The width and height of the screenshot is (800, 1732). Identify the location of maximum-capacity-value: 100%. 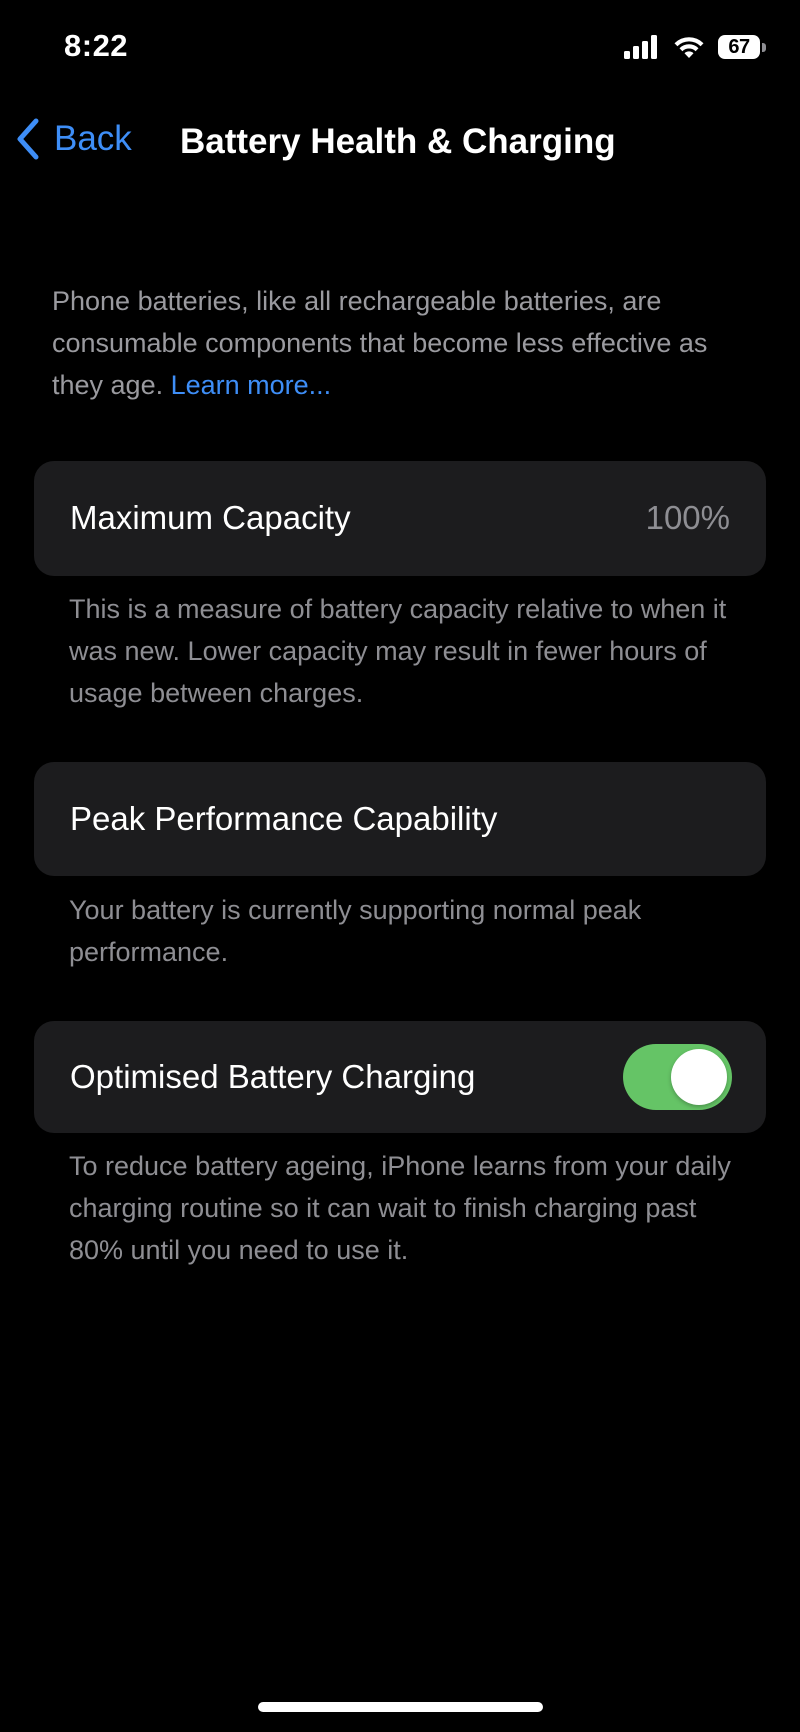
(687, 517).